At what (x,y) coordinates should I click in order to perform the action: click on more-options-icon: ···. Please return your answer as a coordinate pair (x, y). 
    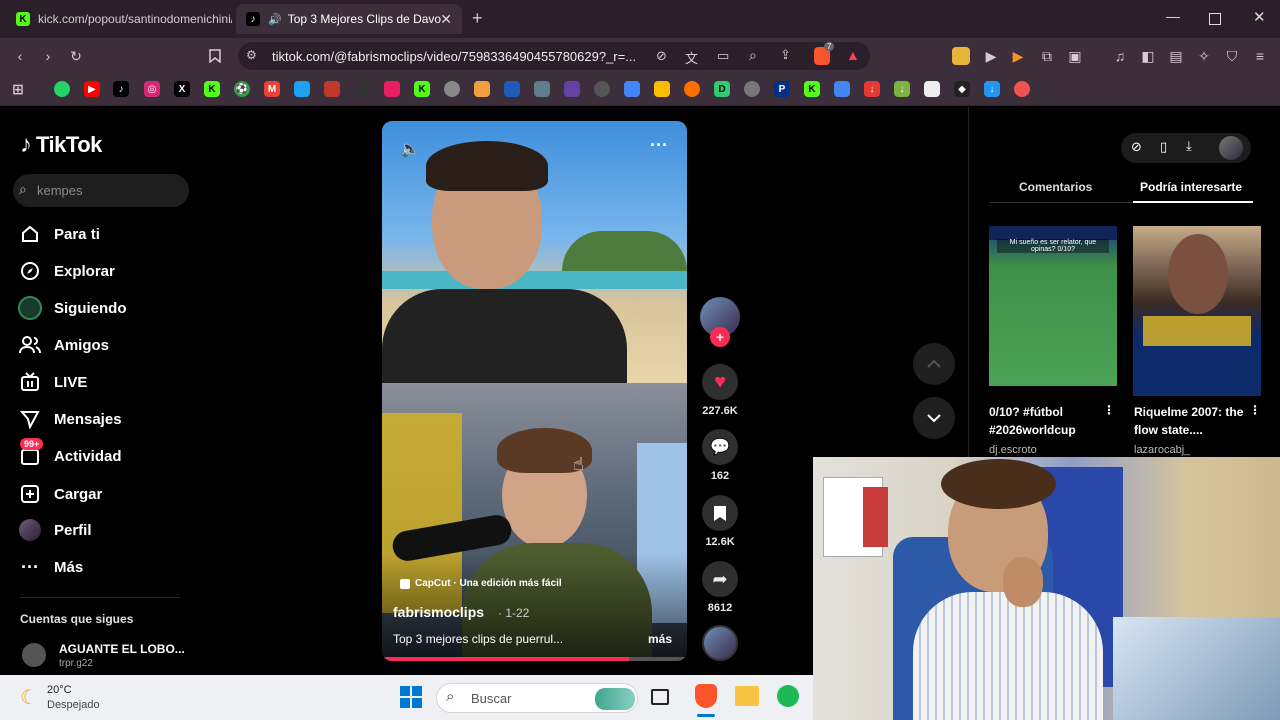
    Looking at the image, I should click on (659, 145).